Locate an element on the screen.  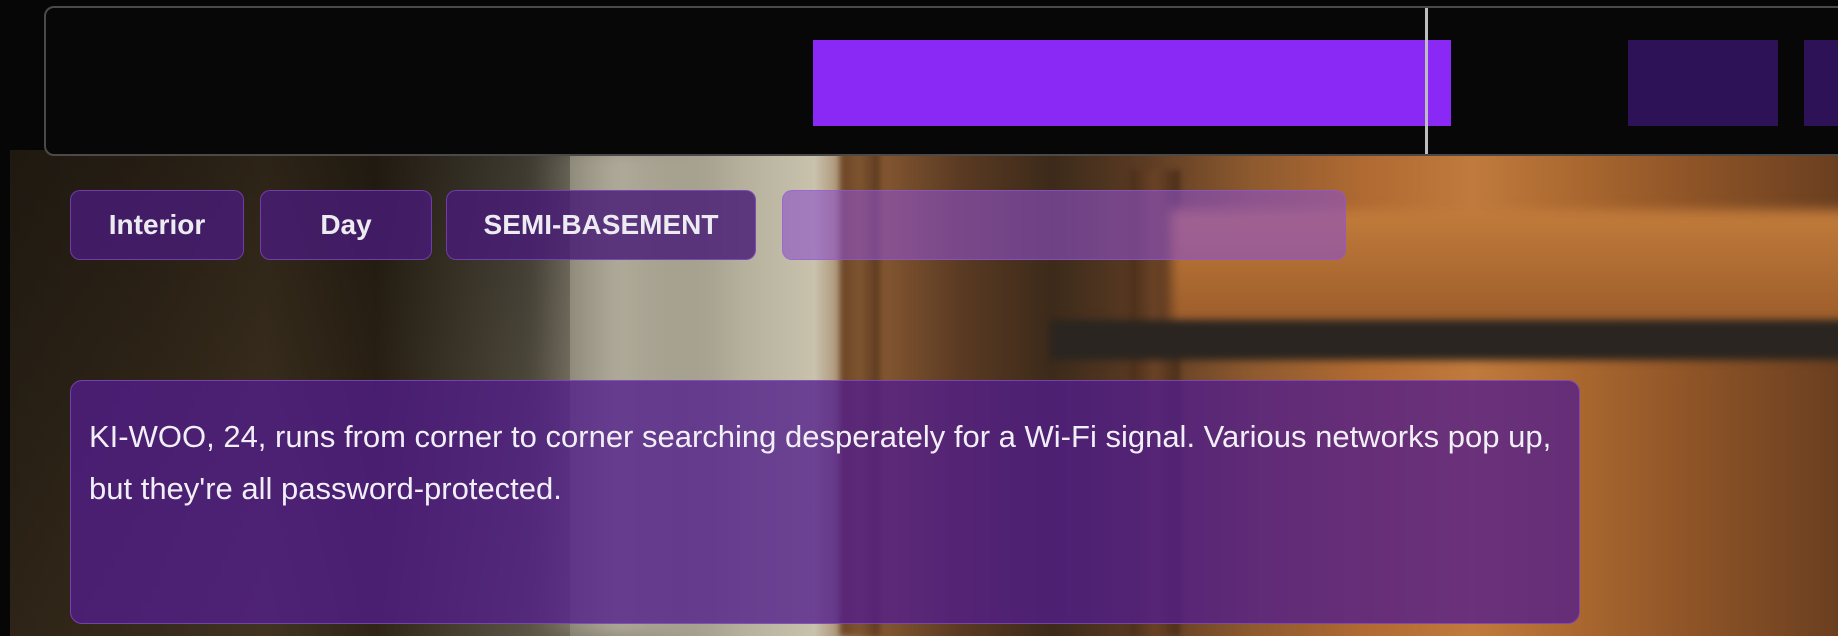
chip-location: SEMI-BASEMENT is located at coordinates (601, 225).